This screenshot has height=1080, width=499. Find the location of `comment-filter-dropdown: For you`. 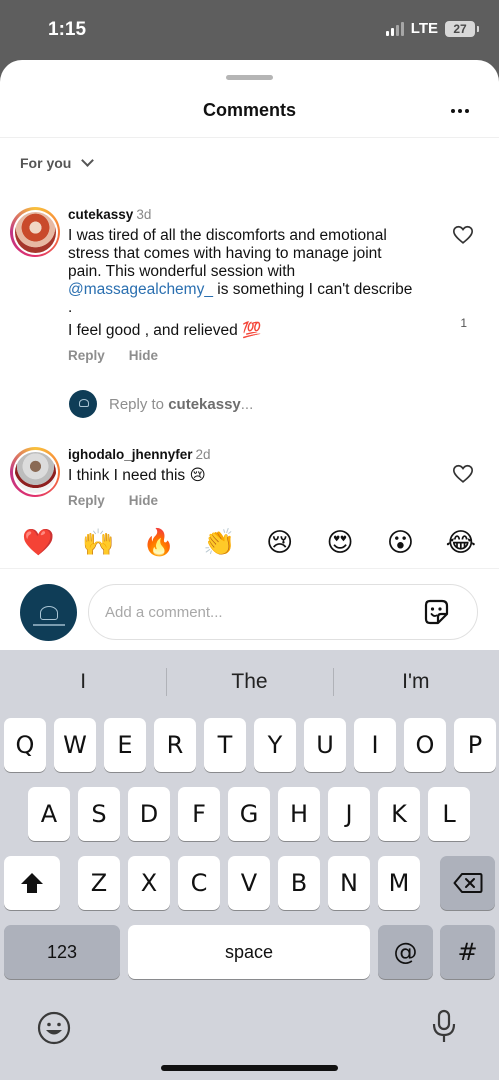

comment-filter-dropdown: For you is located at coordinates (57, 162).